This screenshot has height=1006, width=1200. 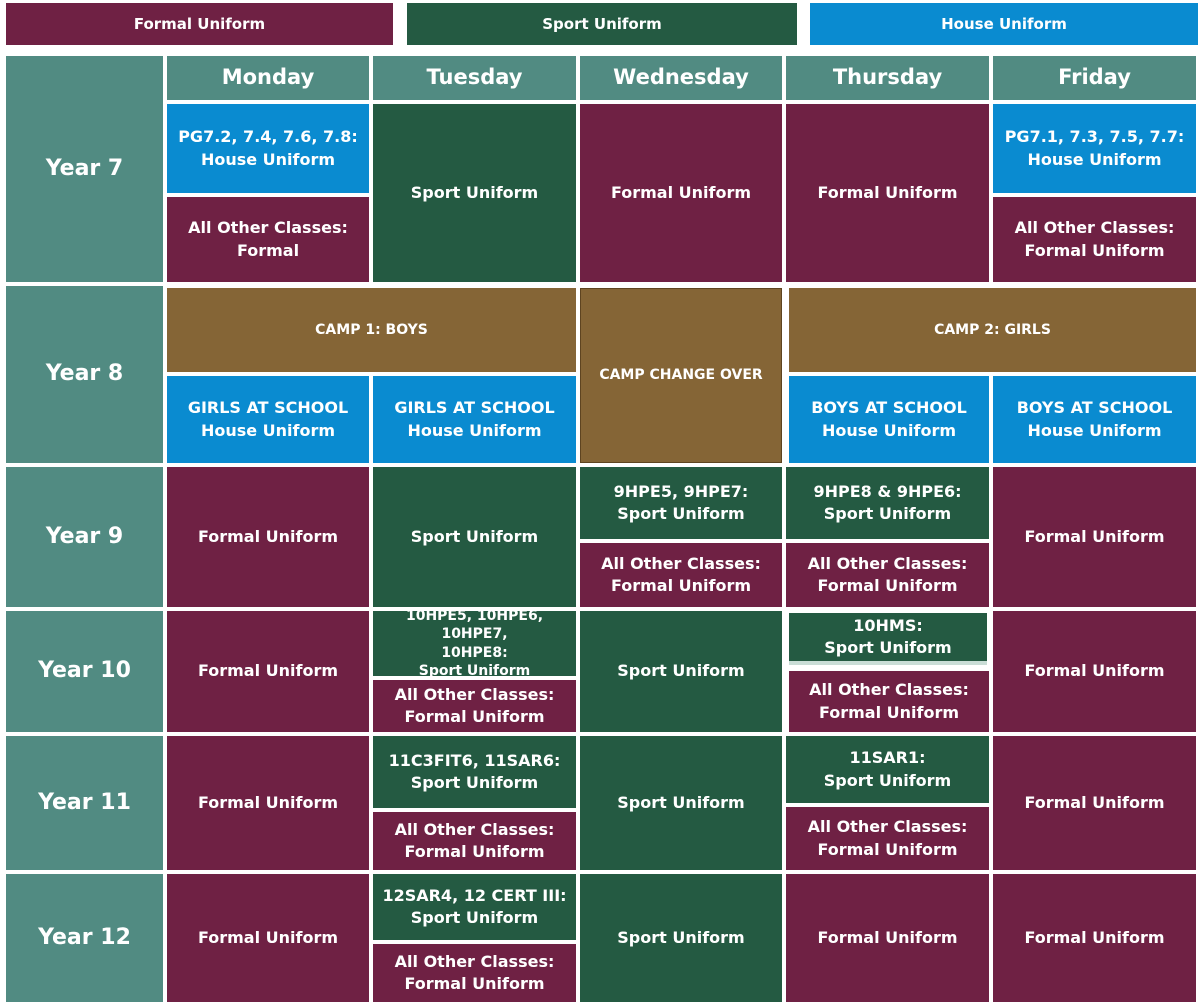 I want to click on year7-friday-other-classes: All Other Classes: Formal Uniform, so click(x=1094, y=239).